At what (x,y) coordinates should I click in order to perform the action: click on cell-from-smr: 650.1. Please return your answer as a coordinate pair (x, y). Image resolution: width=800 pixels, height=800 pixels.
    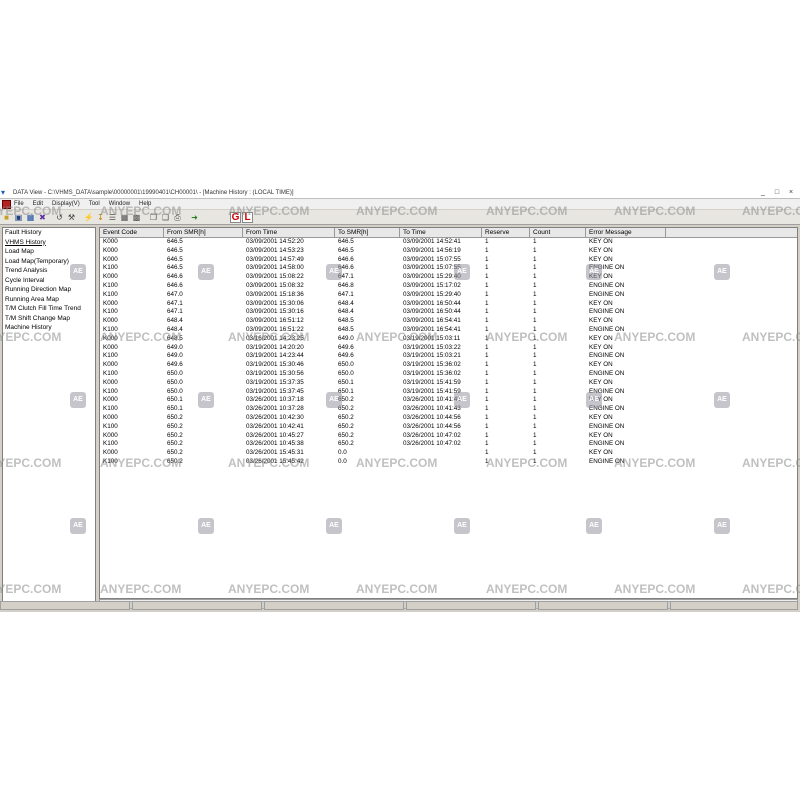
    Looking at the image, I should click on (175, 400).